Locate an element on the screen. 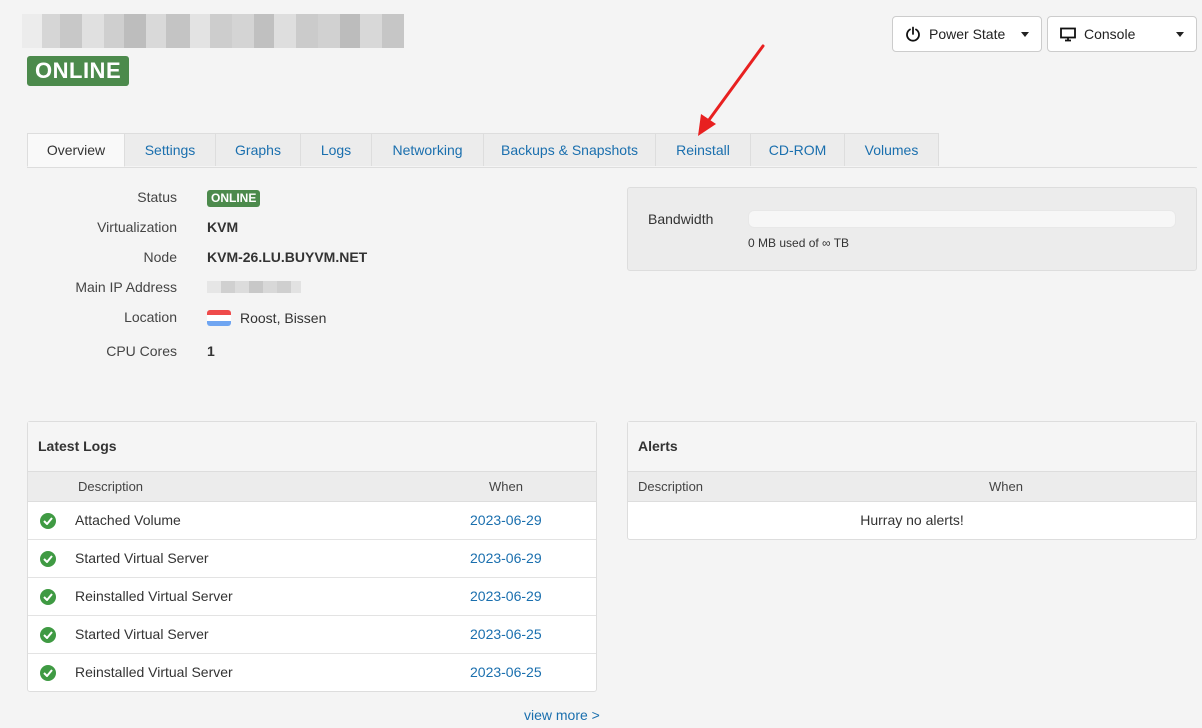 The image size is (1202, 728). main-ip-label: Main IP Address is located at coordinates (126, 287).